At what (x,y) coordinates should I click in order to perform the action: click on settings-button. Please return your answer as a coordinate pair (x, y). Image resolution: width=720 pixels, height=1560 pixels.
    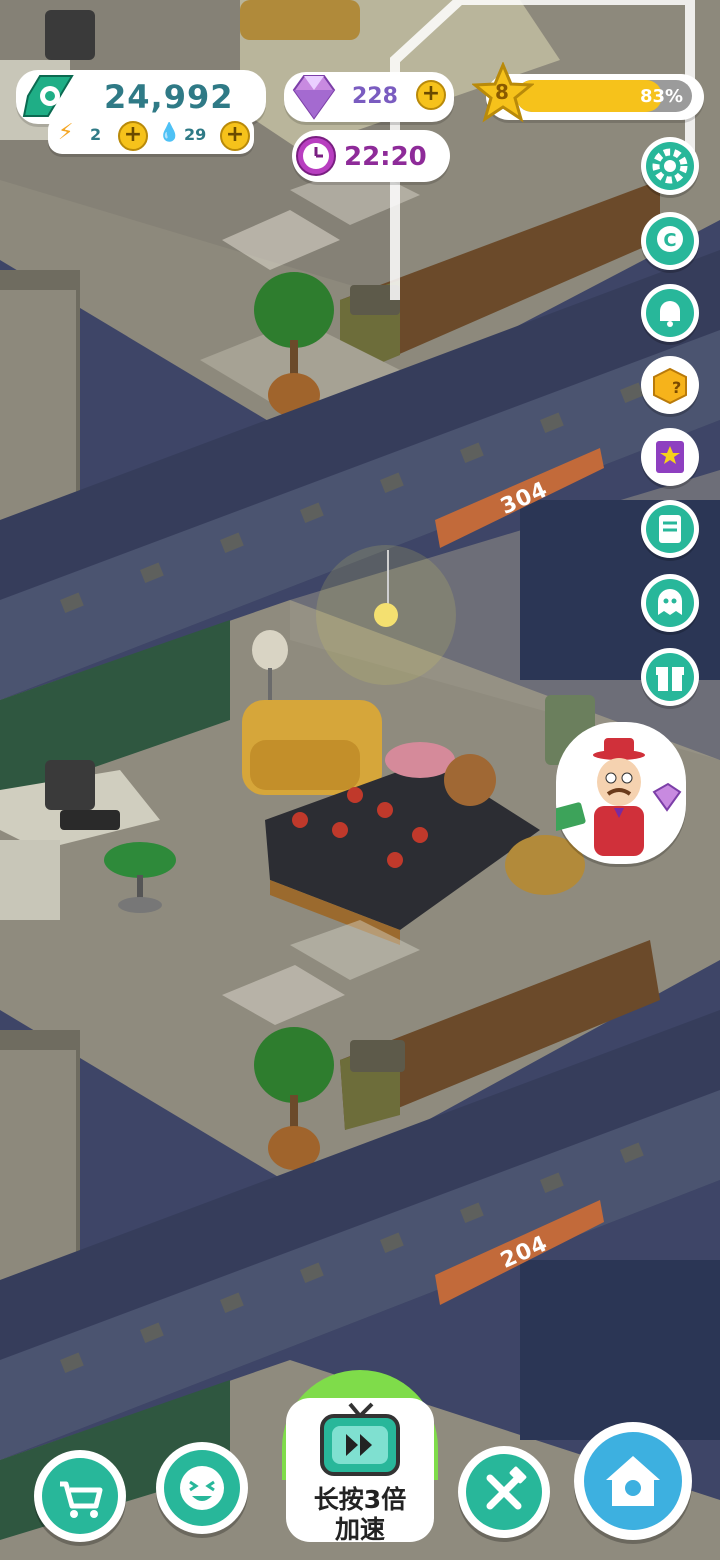
    Looking at the image, I should click on (670, 166).